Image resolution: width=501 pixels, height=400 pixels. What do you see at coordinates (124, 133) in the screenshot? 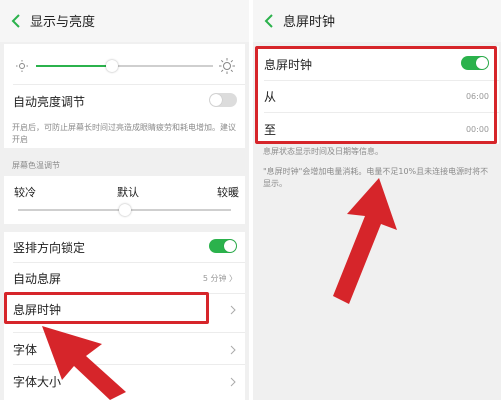
I see `auto-brightness-description: 开启后，可防止屏幕长时间过亮造成眼睛疲劳和耗电增加。建议开启` at bounding box center [124, 133].